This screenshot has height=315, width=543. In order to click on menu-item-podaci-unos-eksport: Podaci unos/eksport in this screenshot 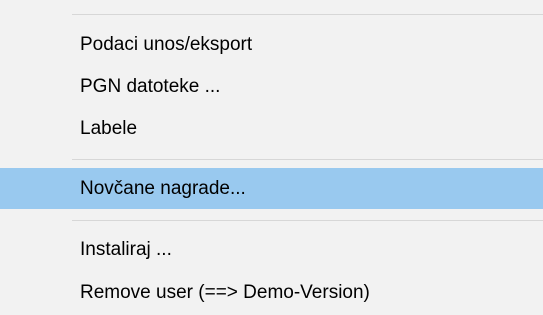, I will do `click(271, 44)`.